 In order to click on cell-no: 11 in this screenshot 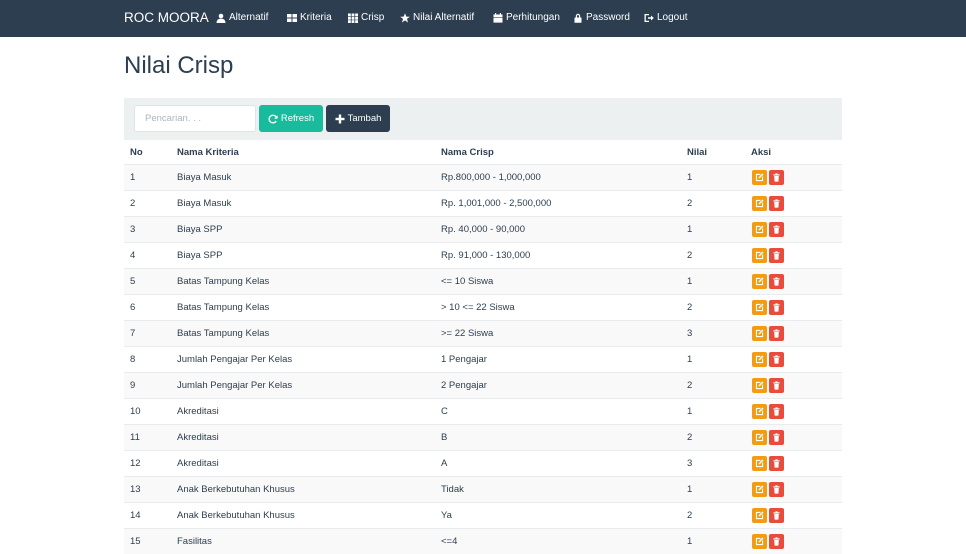, I will do `click(135, 437)`.